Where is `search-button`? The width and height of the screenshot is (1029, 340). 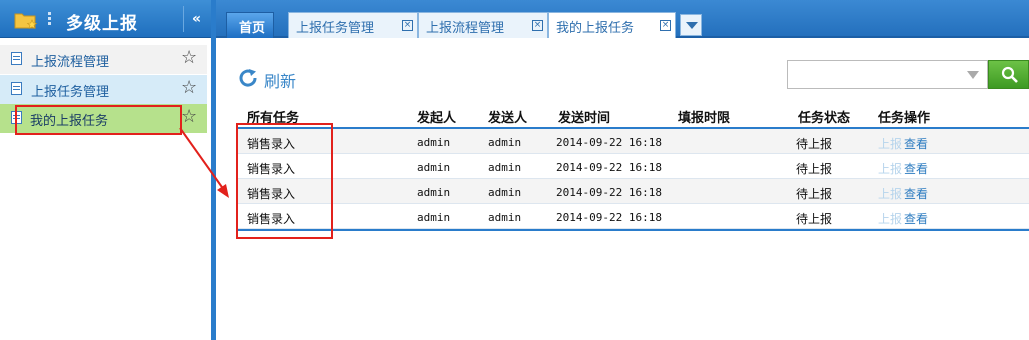 search-button is located at coordinates (1008, 74).